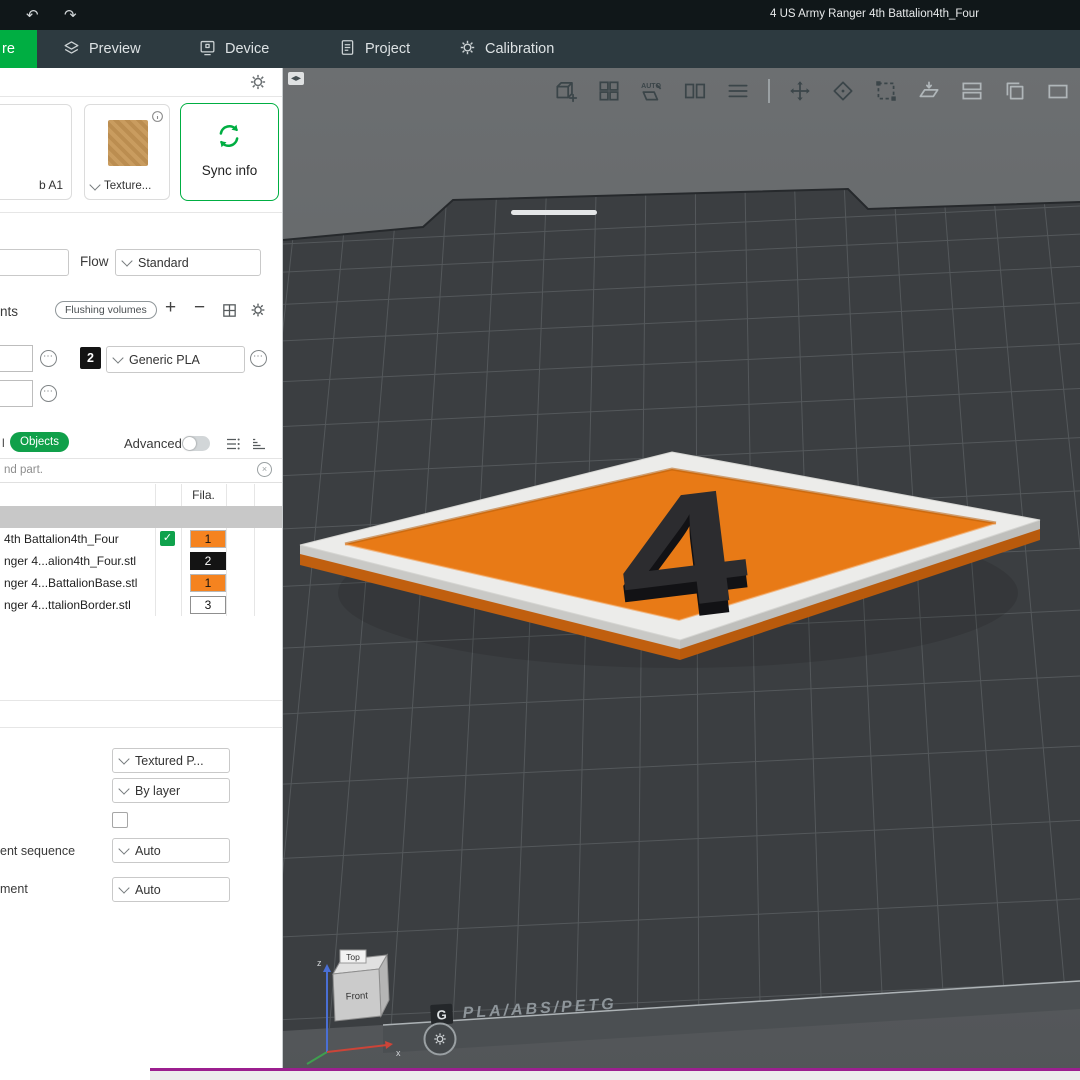  I want to click on filament2-index-badge: 2, so click(90, 358).